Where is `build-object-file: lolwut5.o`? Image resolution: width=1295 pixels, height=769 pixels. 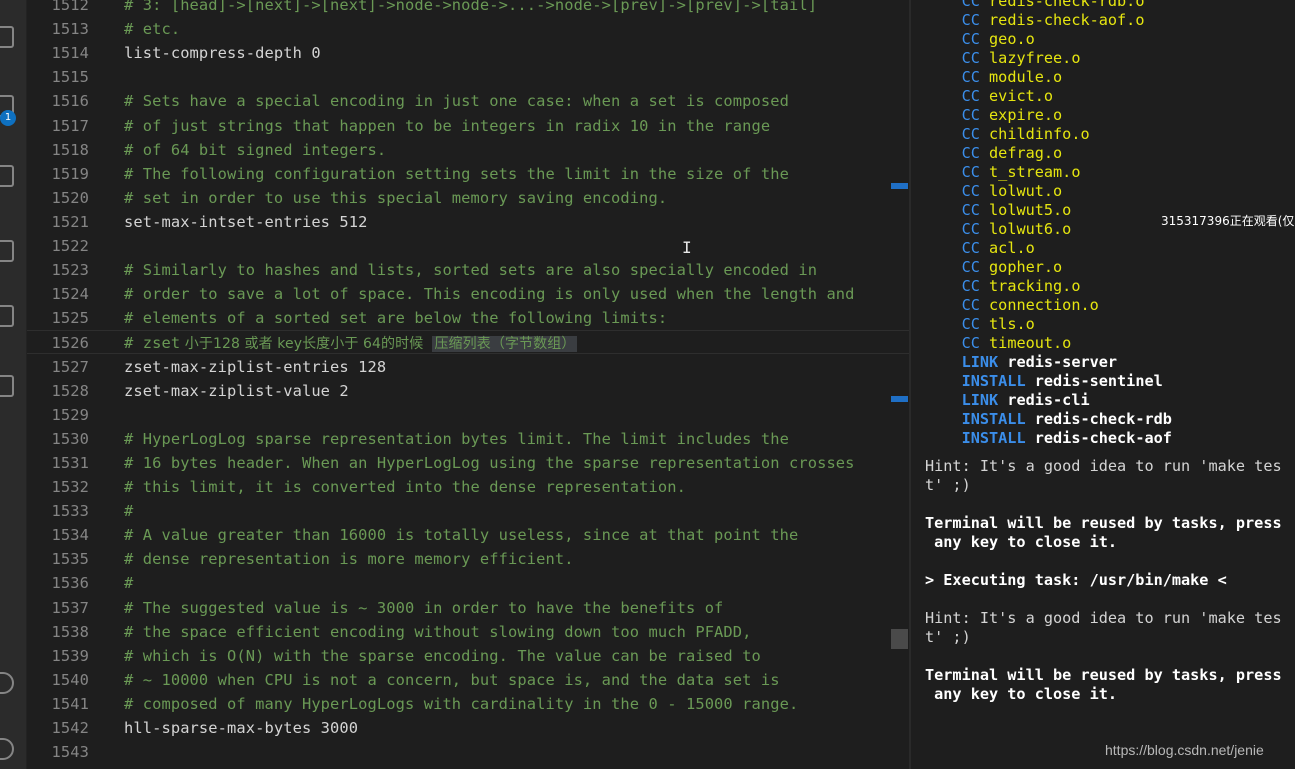 build-object-file: lolwut5.o is located at coordinates (1030, 210).